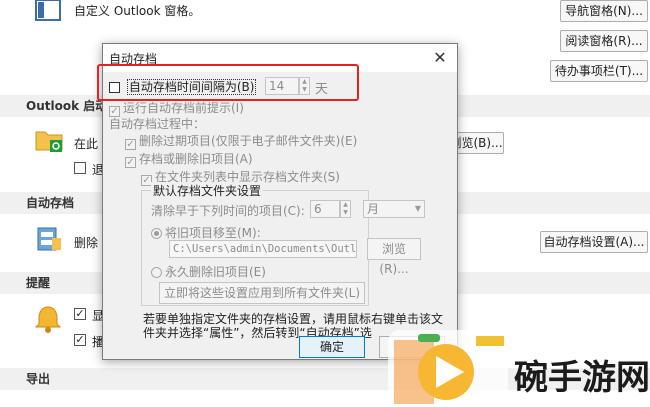 This screenshot has height=407, width=650. What do you see at coordinates (157, 124) in the screenshot?
I see `during-label: 自动存档过程中：` at bounding box center [157, 124].